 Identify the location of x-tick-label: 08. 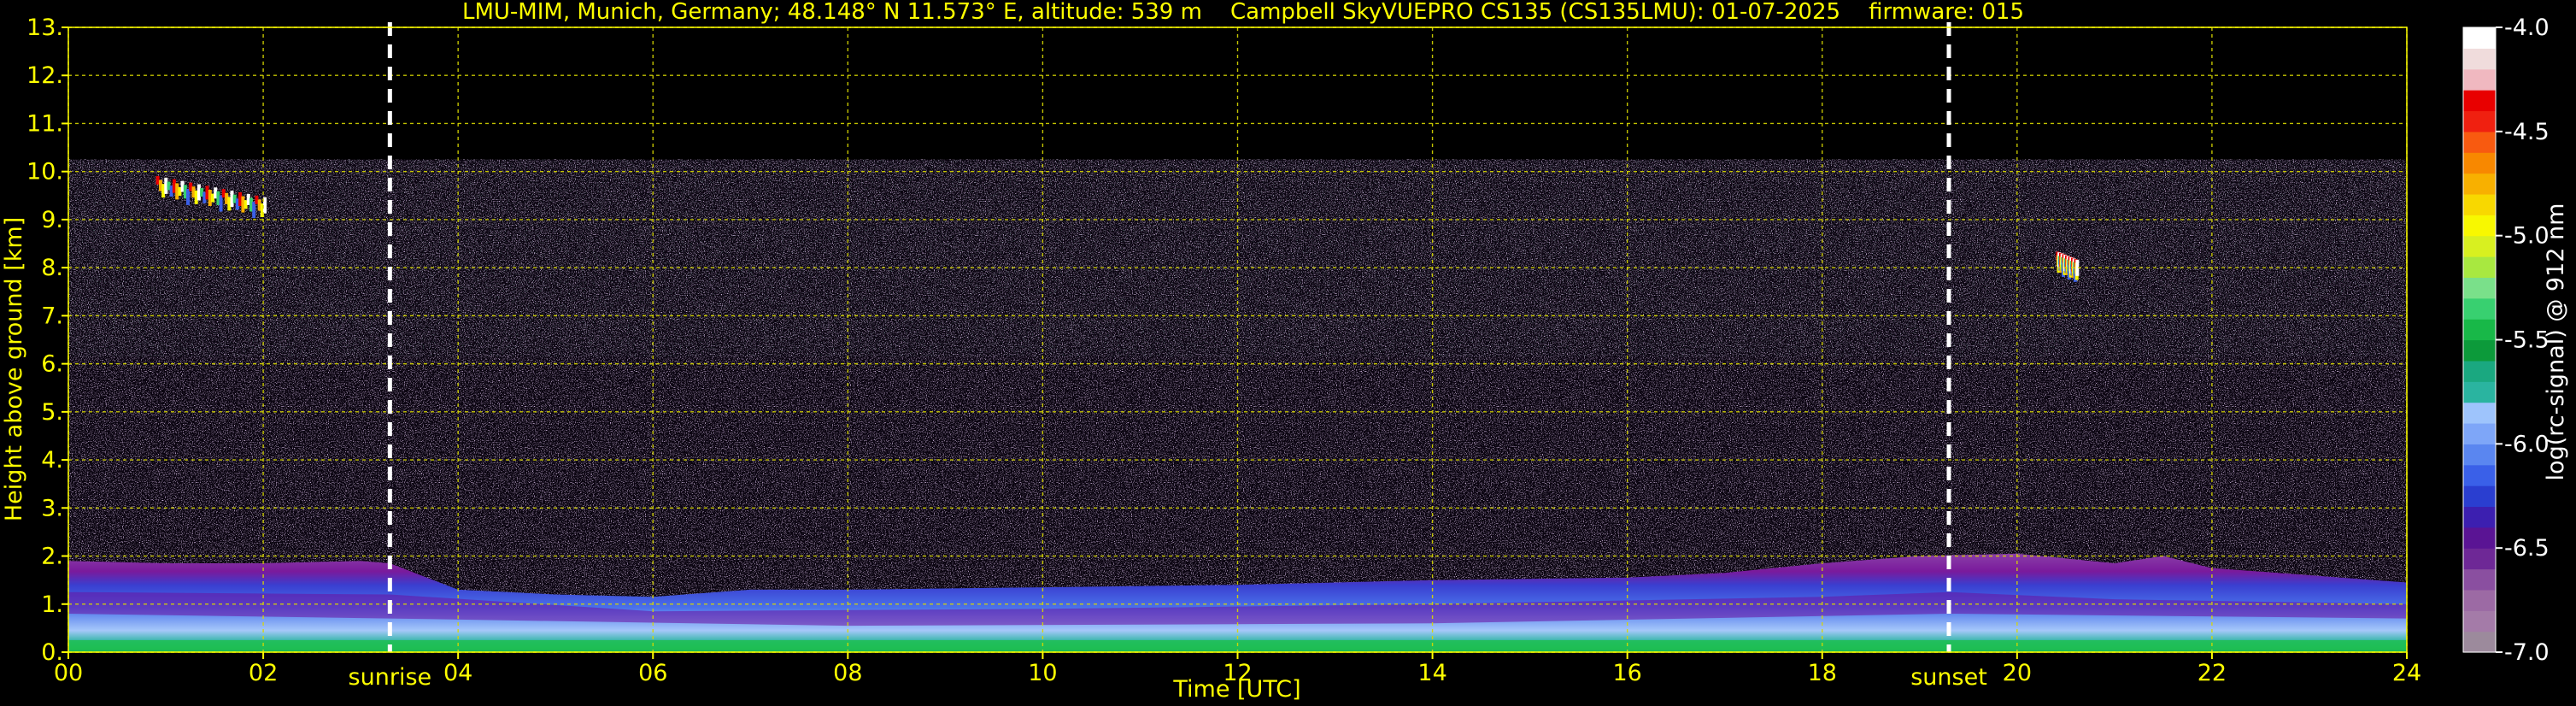
(847, 673).